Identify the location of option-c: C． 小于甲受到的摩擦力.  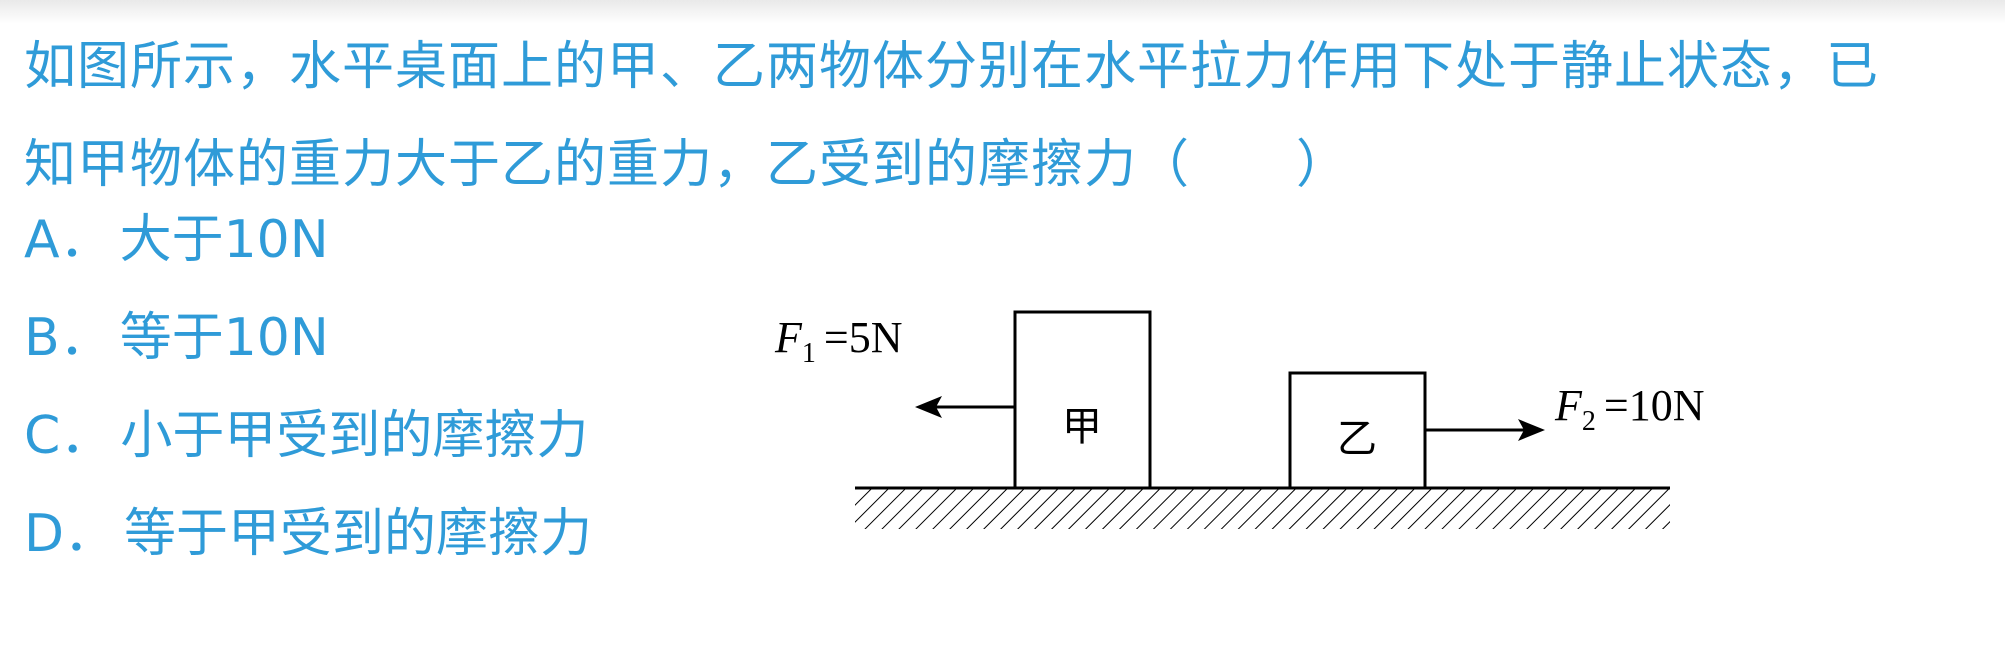
(306, 436).